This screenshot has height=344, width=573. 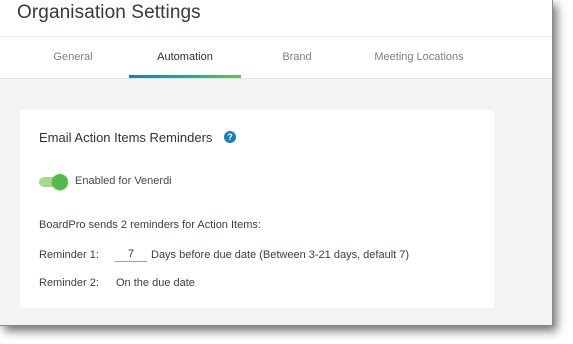 I want to click on tab-automation: Automation, so click(x=185, y=57).